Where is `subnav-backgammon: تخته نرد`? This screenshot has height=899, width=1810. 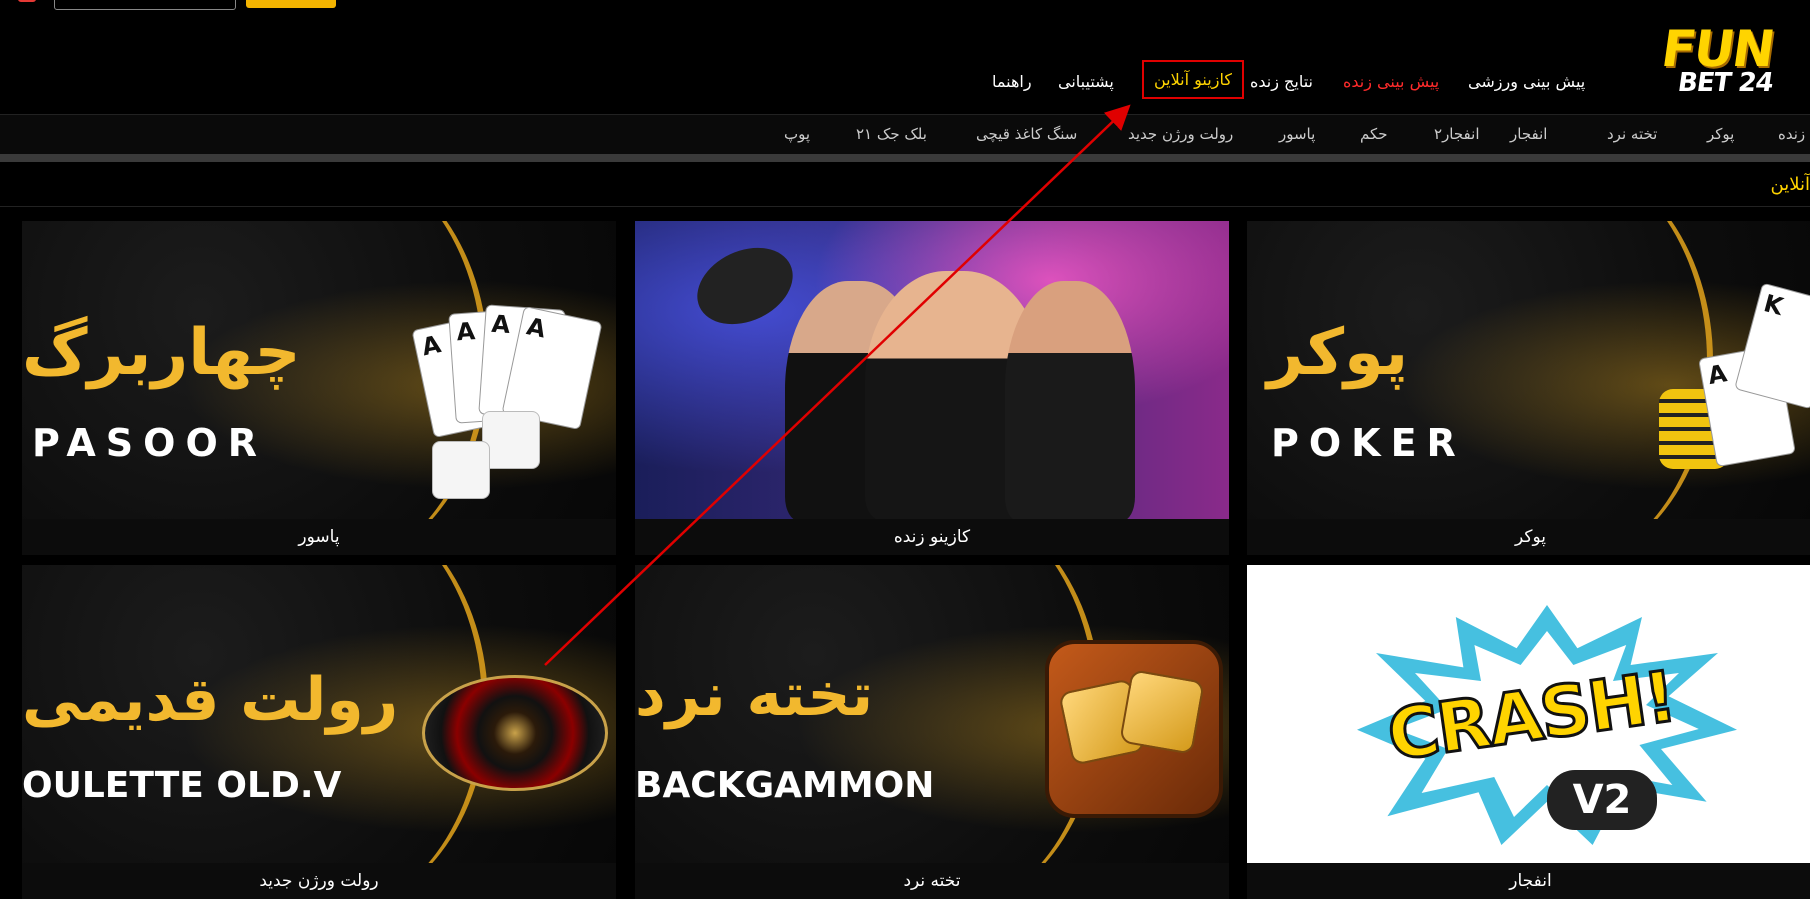
subnav-backgammon: تخته نرد is located at coordinates (1632, 134).